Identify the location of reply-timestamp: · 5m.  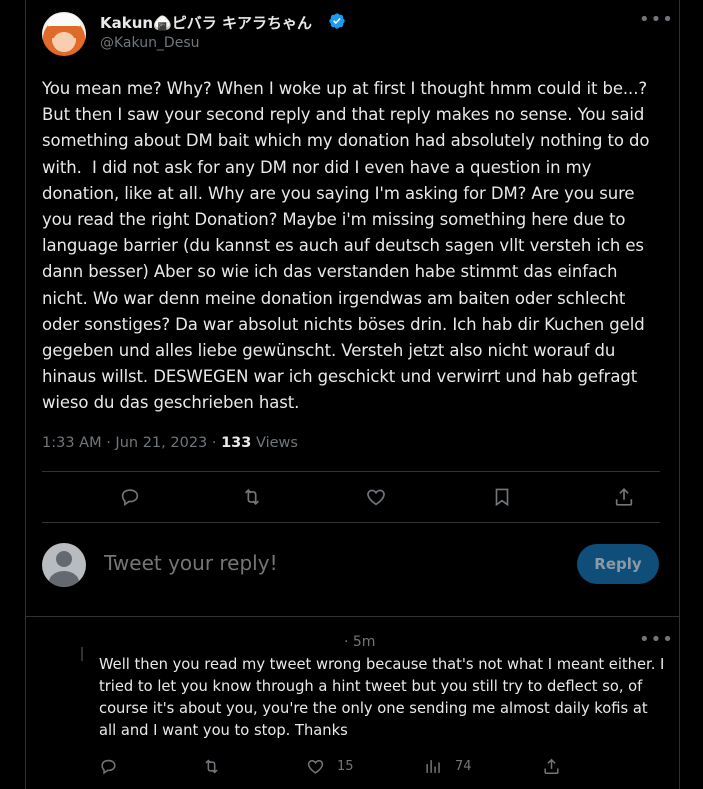
(359, 642).